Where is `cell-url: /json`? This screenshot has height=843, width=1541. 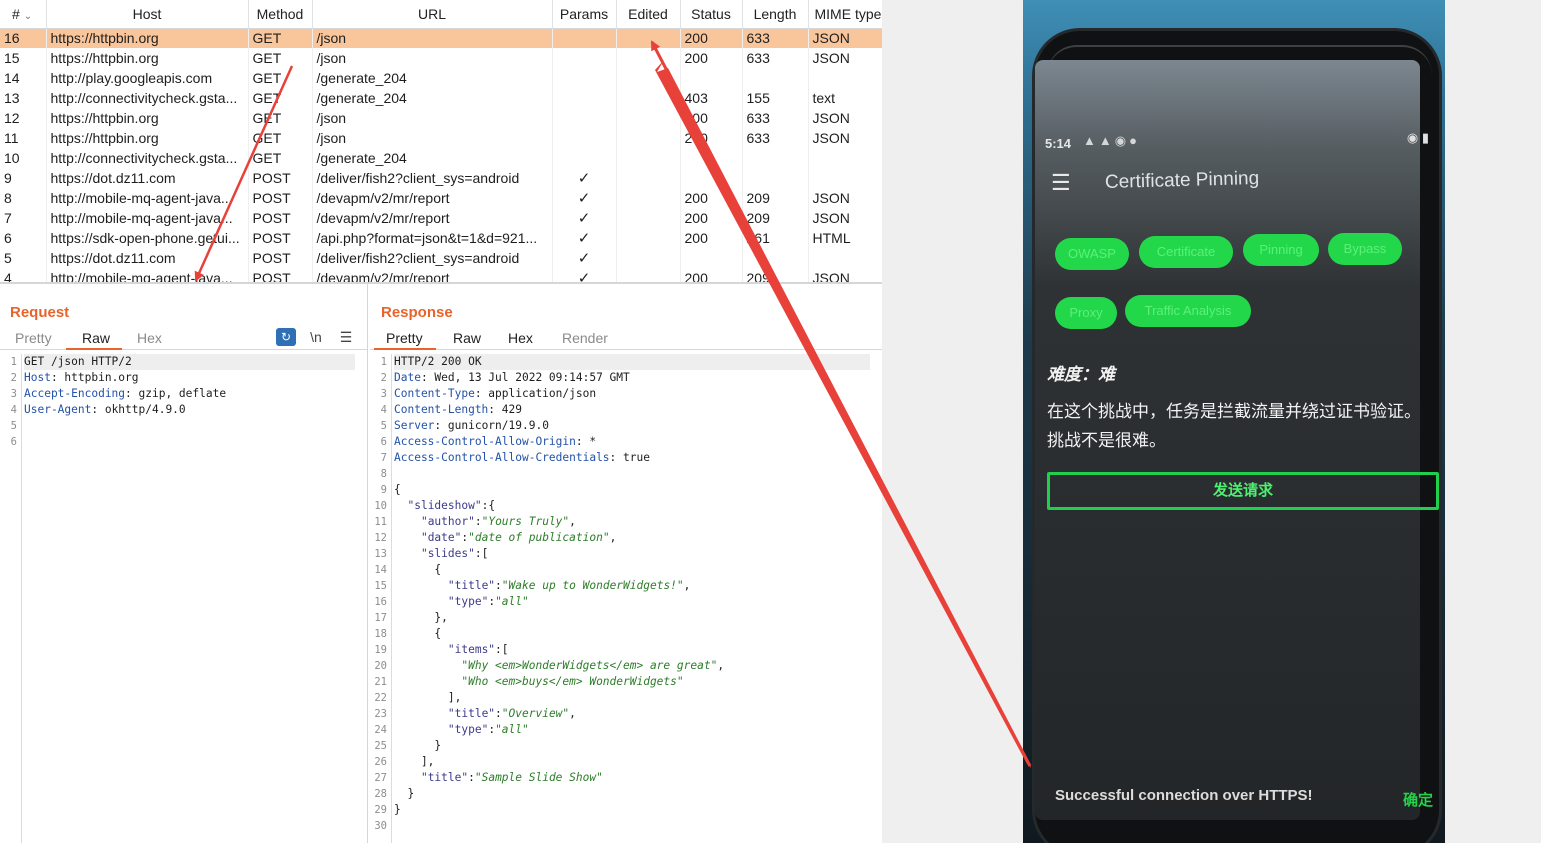 cell-url: /json is located at coordinates (432, 38).